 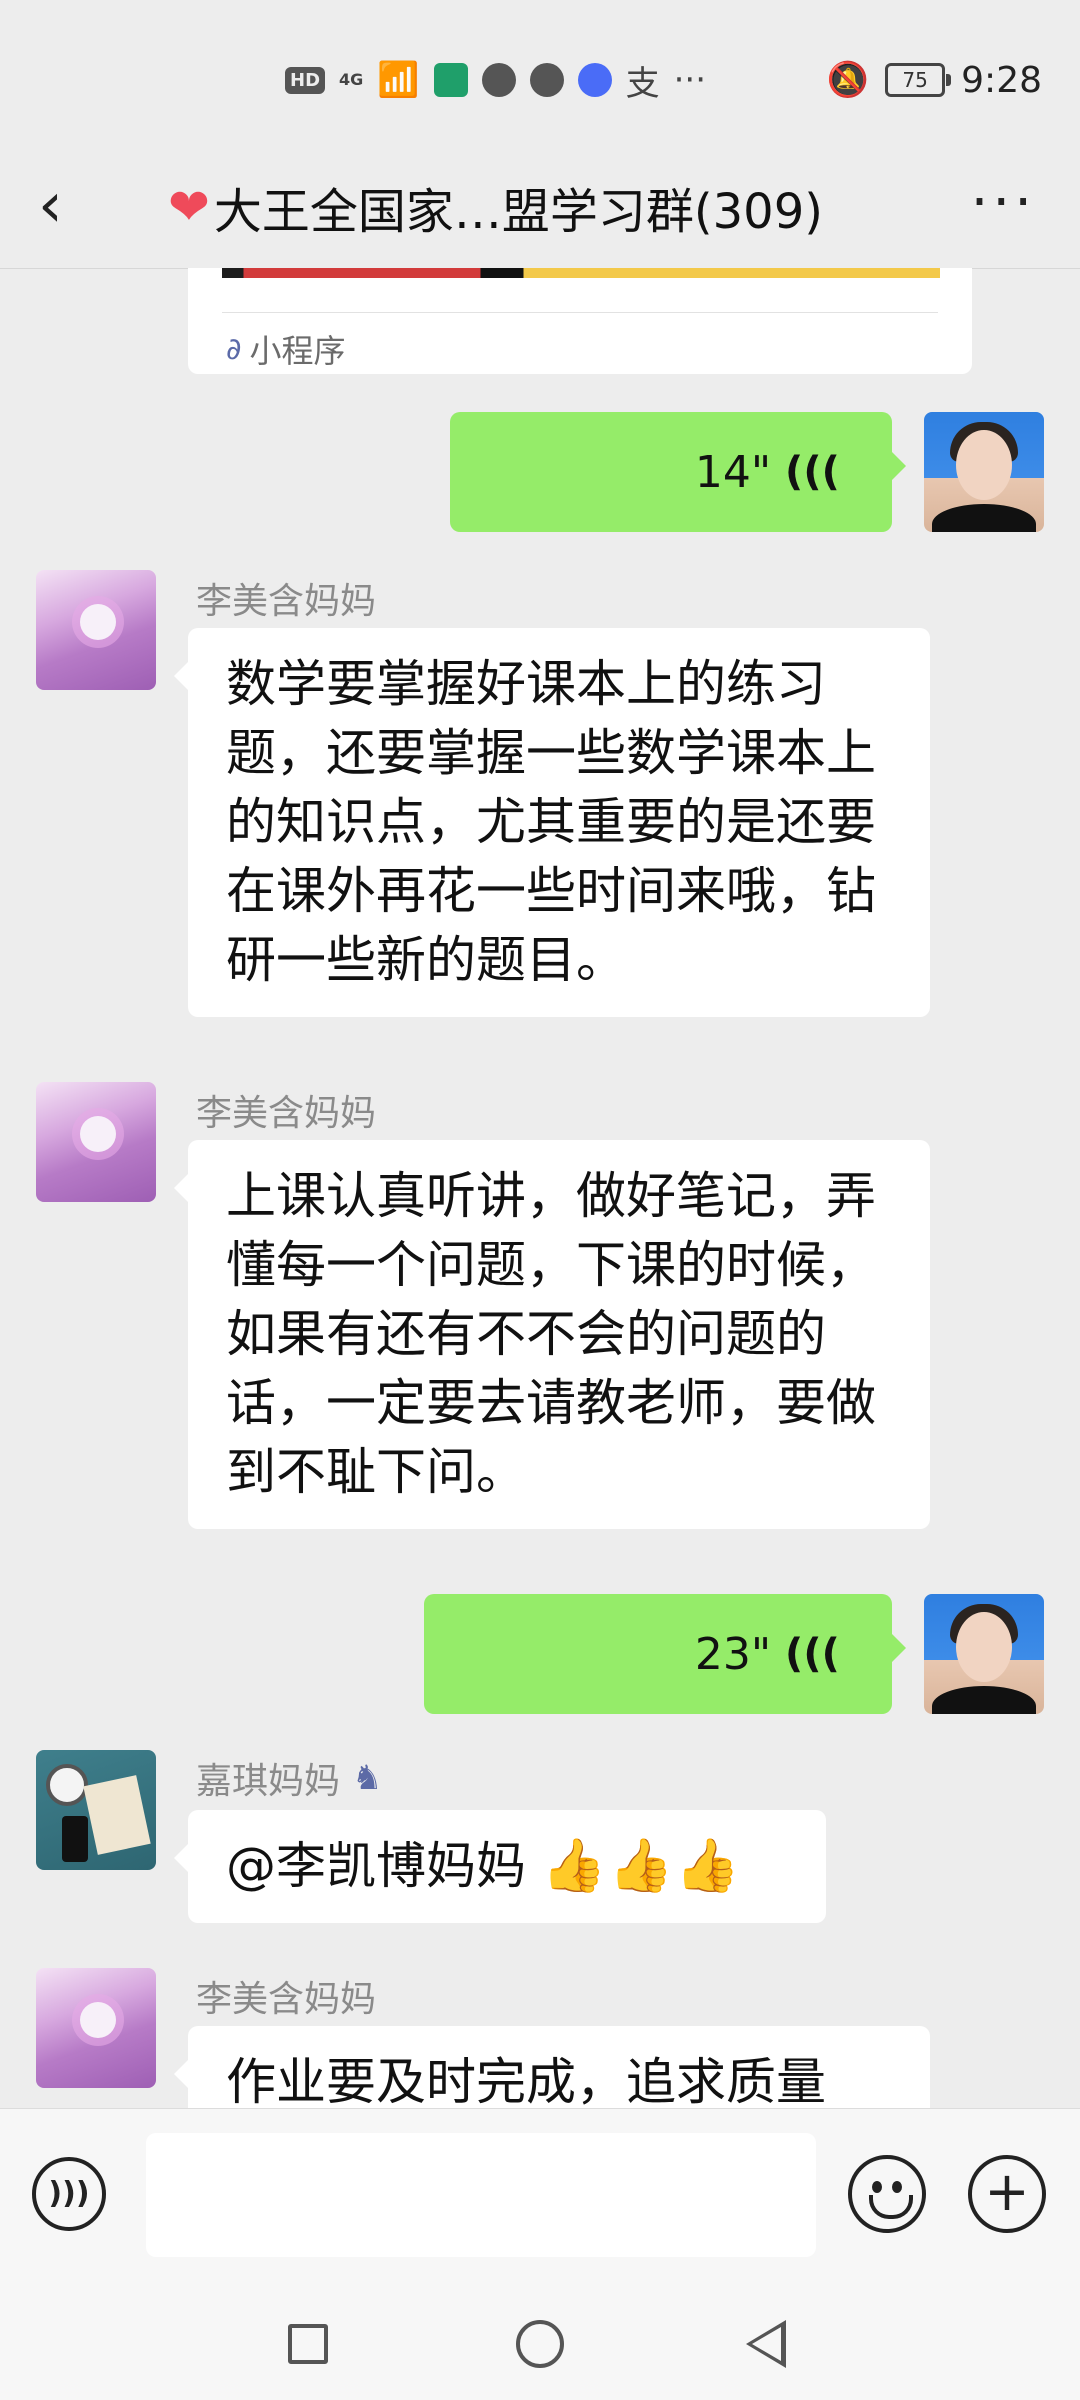 I want to click on status-right: 🔕 75 9:28, so click(x=934, y=80).